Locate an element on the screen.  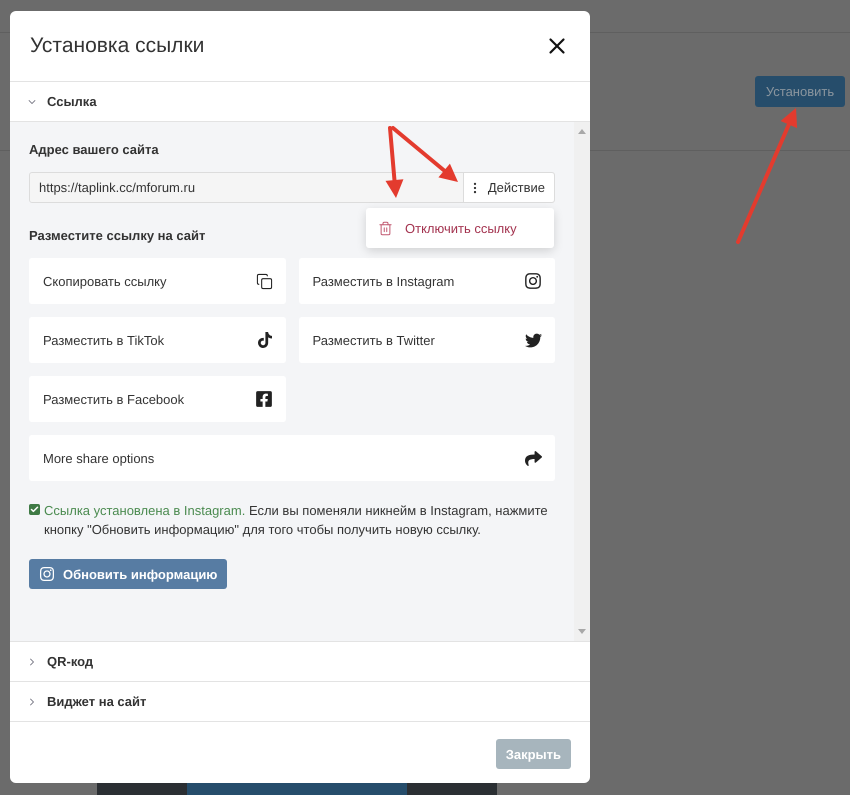
menu-item: Отключить ссылку is located at coordinates (460, 228).